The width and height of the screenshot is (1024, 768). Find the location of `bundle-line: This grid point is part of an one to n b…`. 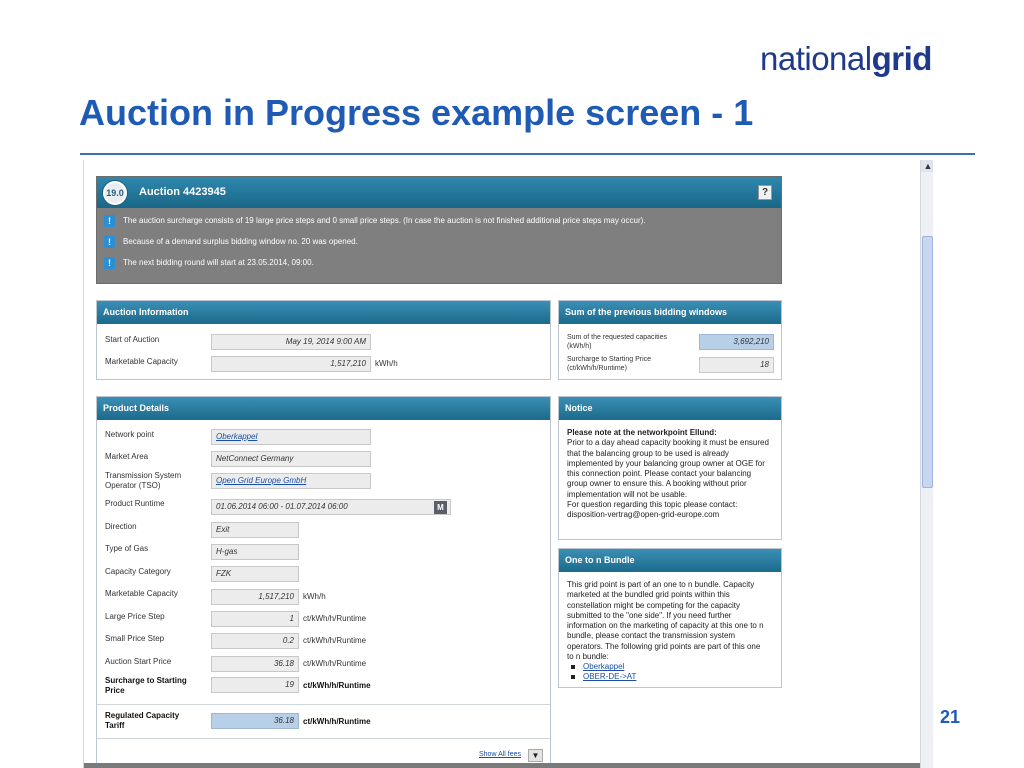

bundle-line: This grid point is part of an one to n b… is located at coordinates (661, 584).